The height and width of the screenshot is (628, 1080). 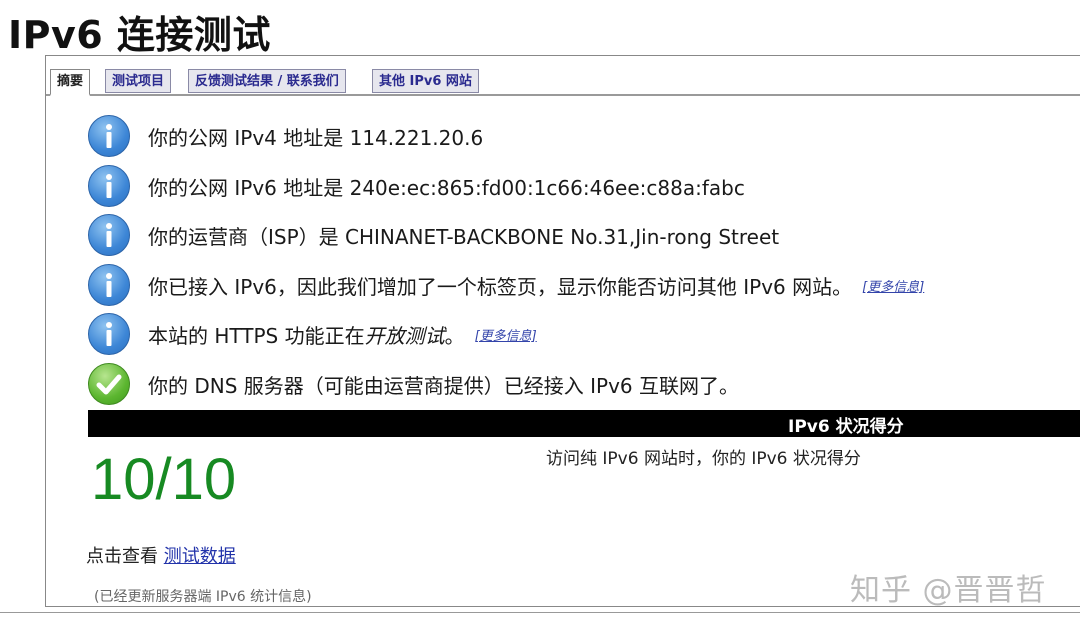 What do you see at coordinates (109, 384) in the screenshot?
I see `check-icon` at bounding box center [109, 384].